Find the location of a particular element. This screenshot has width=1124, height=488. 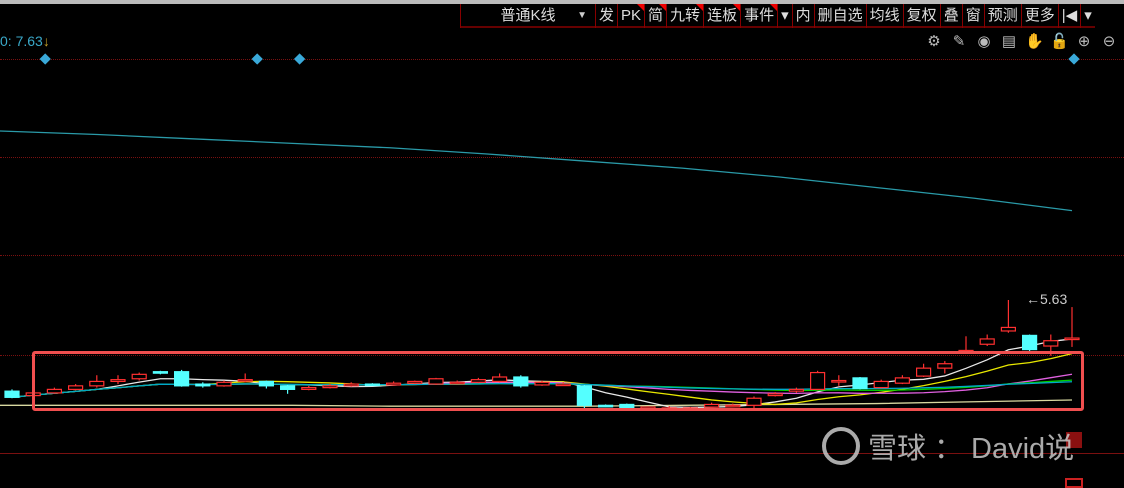

watermark: 雪球： David说 is located at coordinates (948, 446).